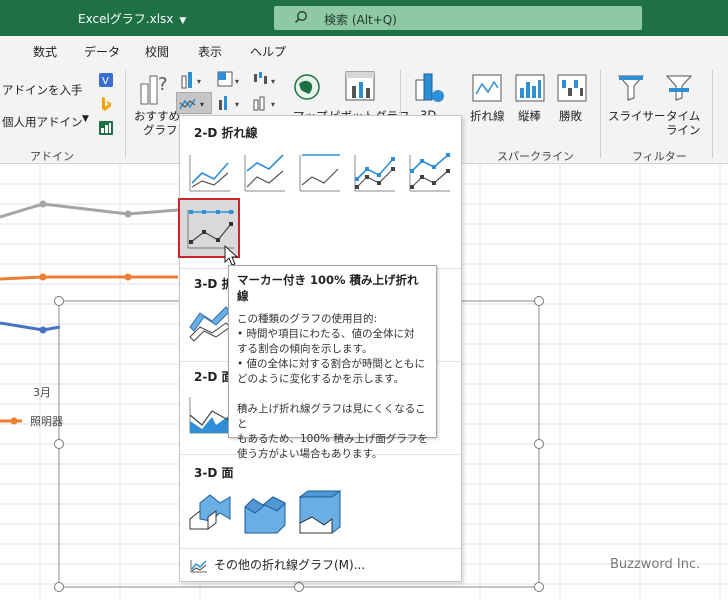 This screenshot has width=728, height=600. What do you see at coordinates (195, 80) in the screenshot?
I see `column-chart-icon: ▾` at bounding box center [195, 80].